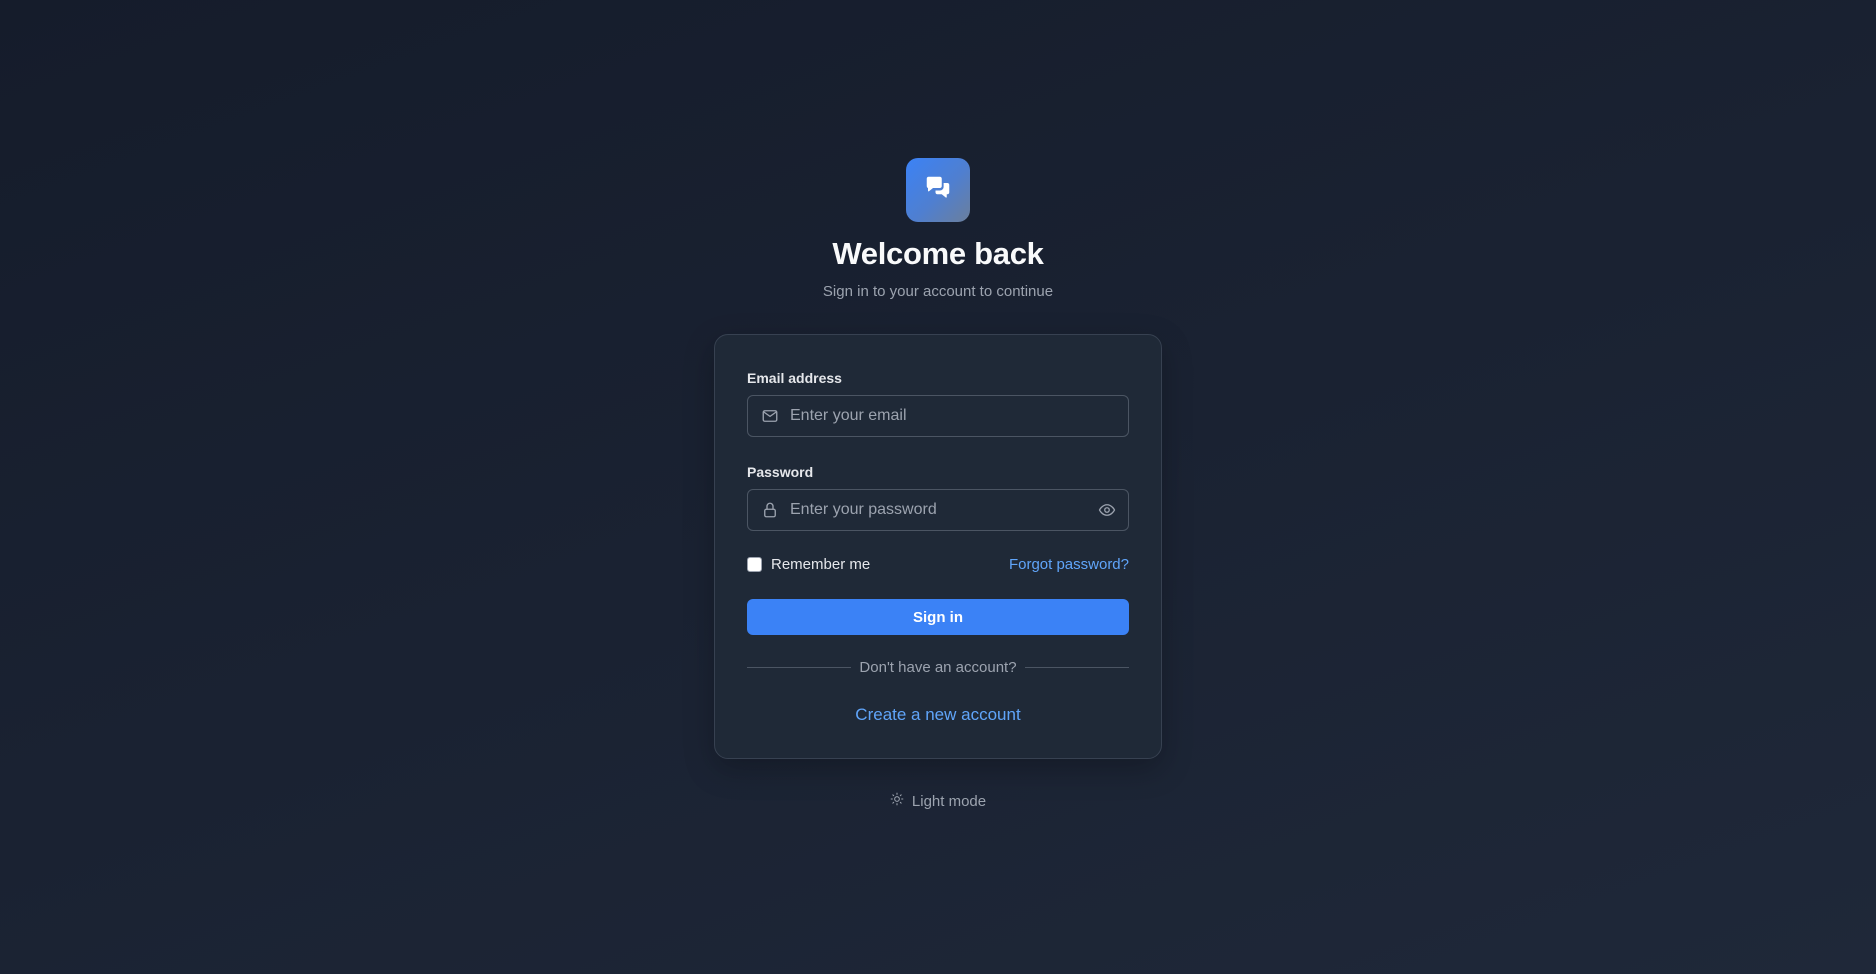  I want to click on email-field, so click(938, 416).